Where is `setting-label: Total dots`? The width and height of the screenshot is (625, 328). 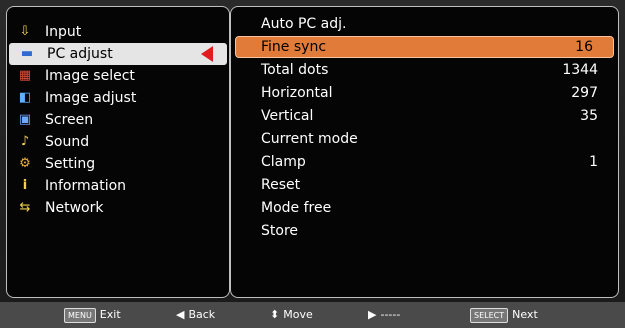
setting-label: Total dots is located at coordinates (295, 70).